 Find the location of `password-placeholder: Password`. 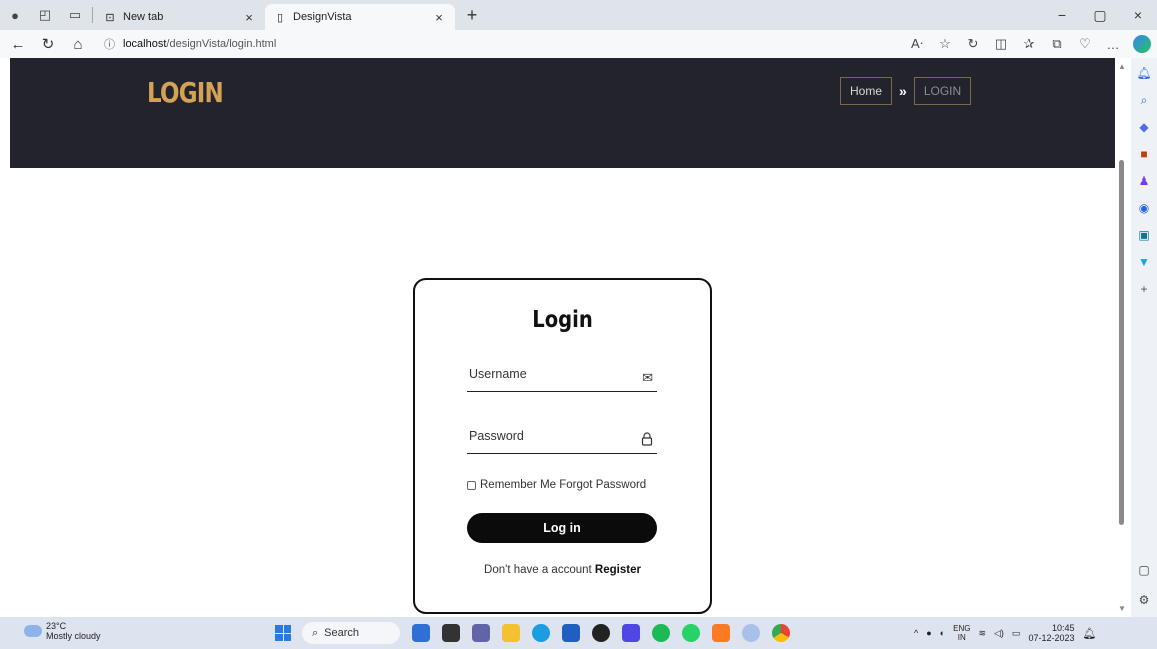

password-placeholder: Password is located at coordinates (496, 436).